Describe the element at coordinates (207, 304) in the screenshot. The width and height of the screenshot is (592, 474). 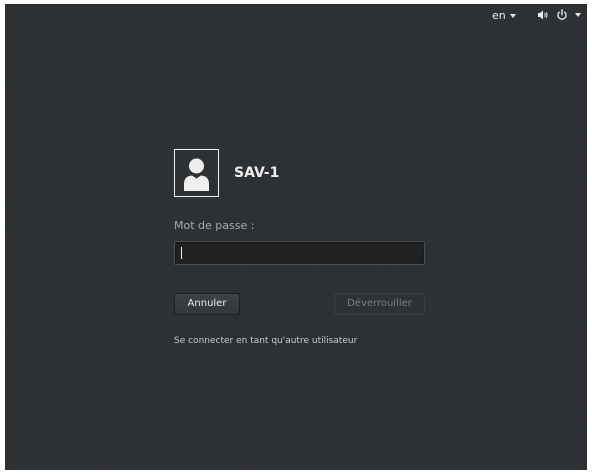
I see `cancel-button: Annuler` at that location.